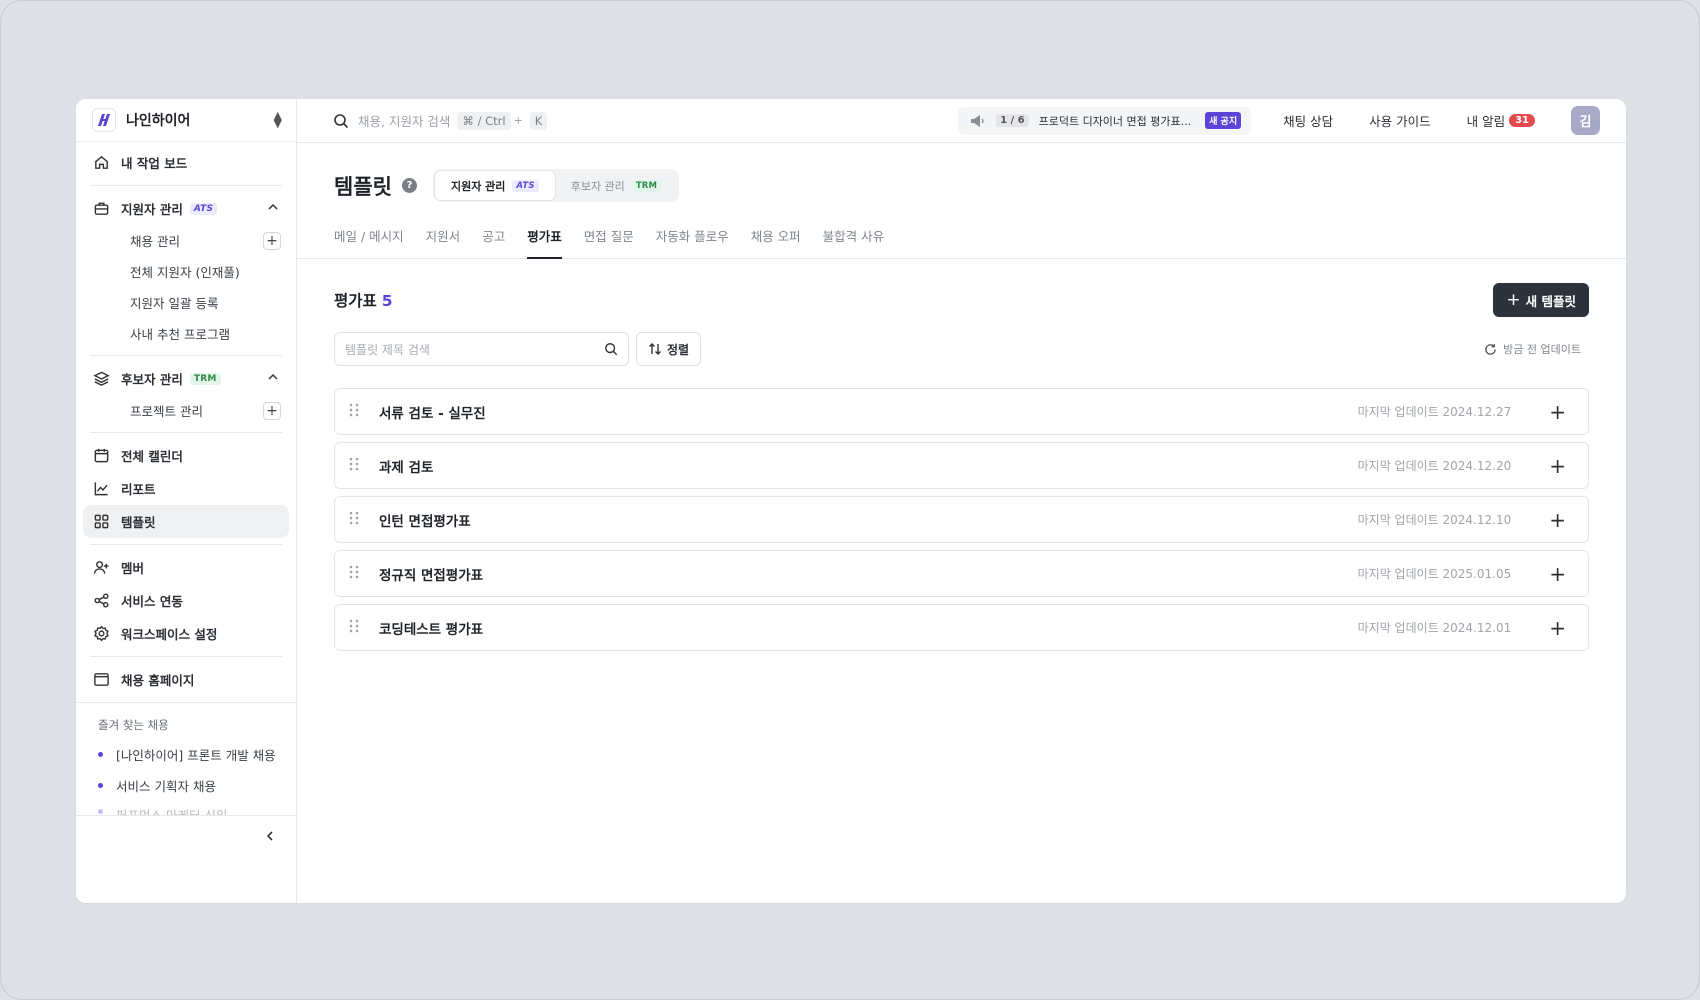 The image size is (1700, 1000). What do you see at coordinates (186, 679) in the screenshot?
I see `sidebar-item-career-site: 채용 홈페이지` at bounding box center [186, 679].